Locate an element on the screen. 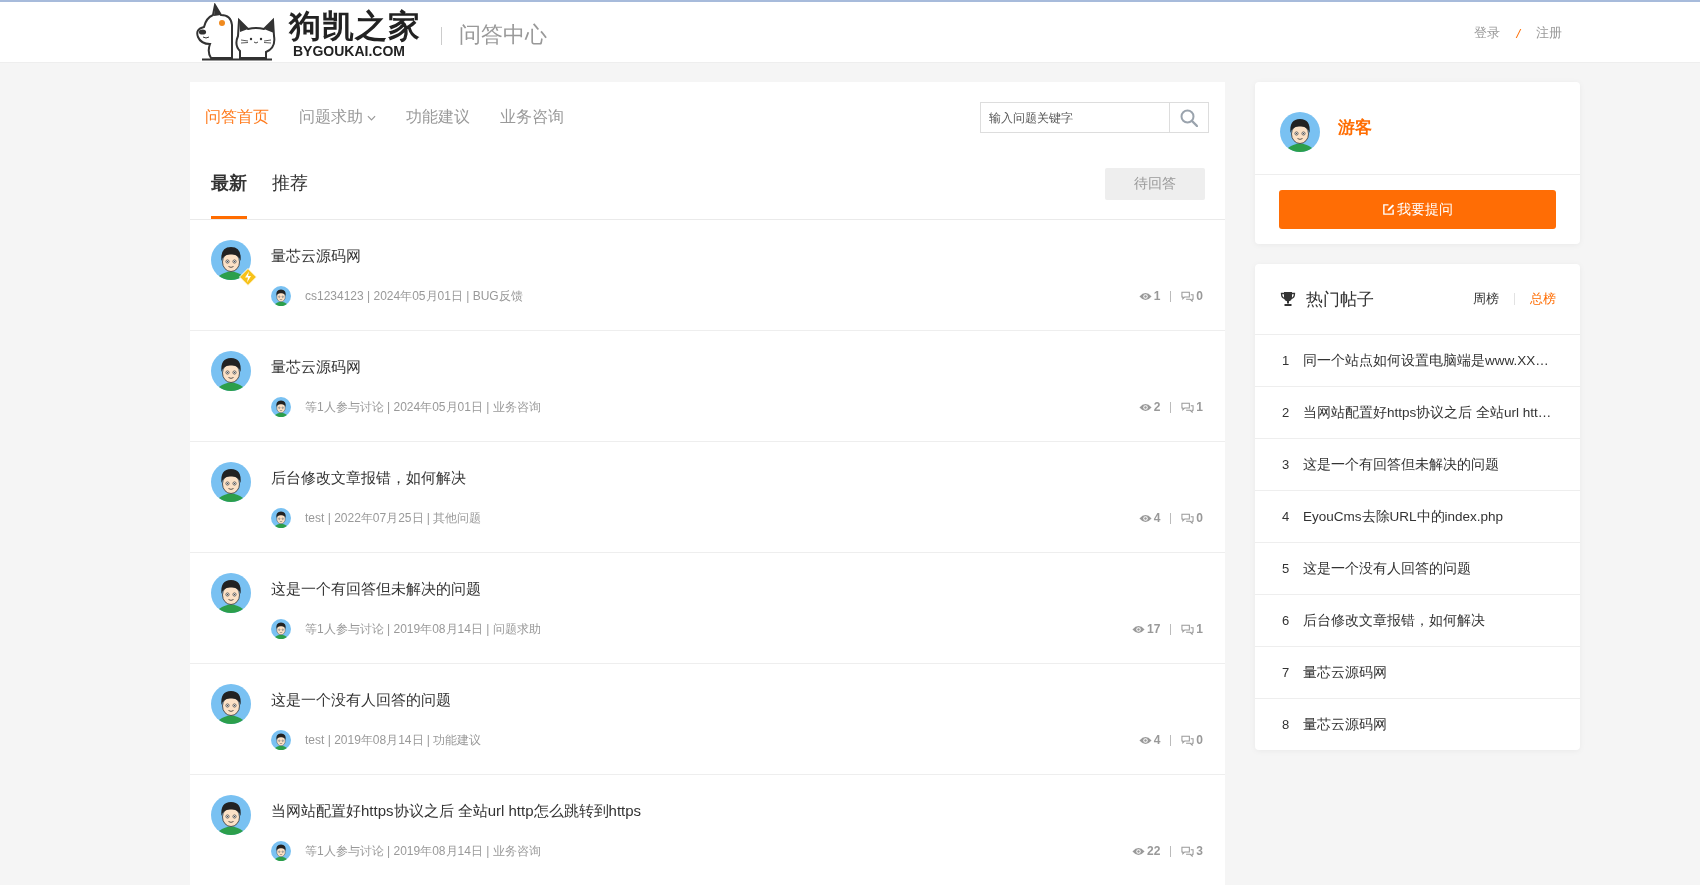 This screenshot has height=885, width=1700. rank-number: 1 is located at coordinates (1286, 360).